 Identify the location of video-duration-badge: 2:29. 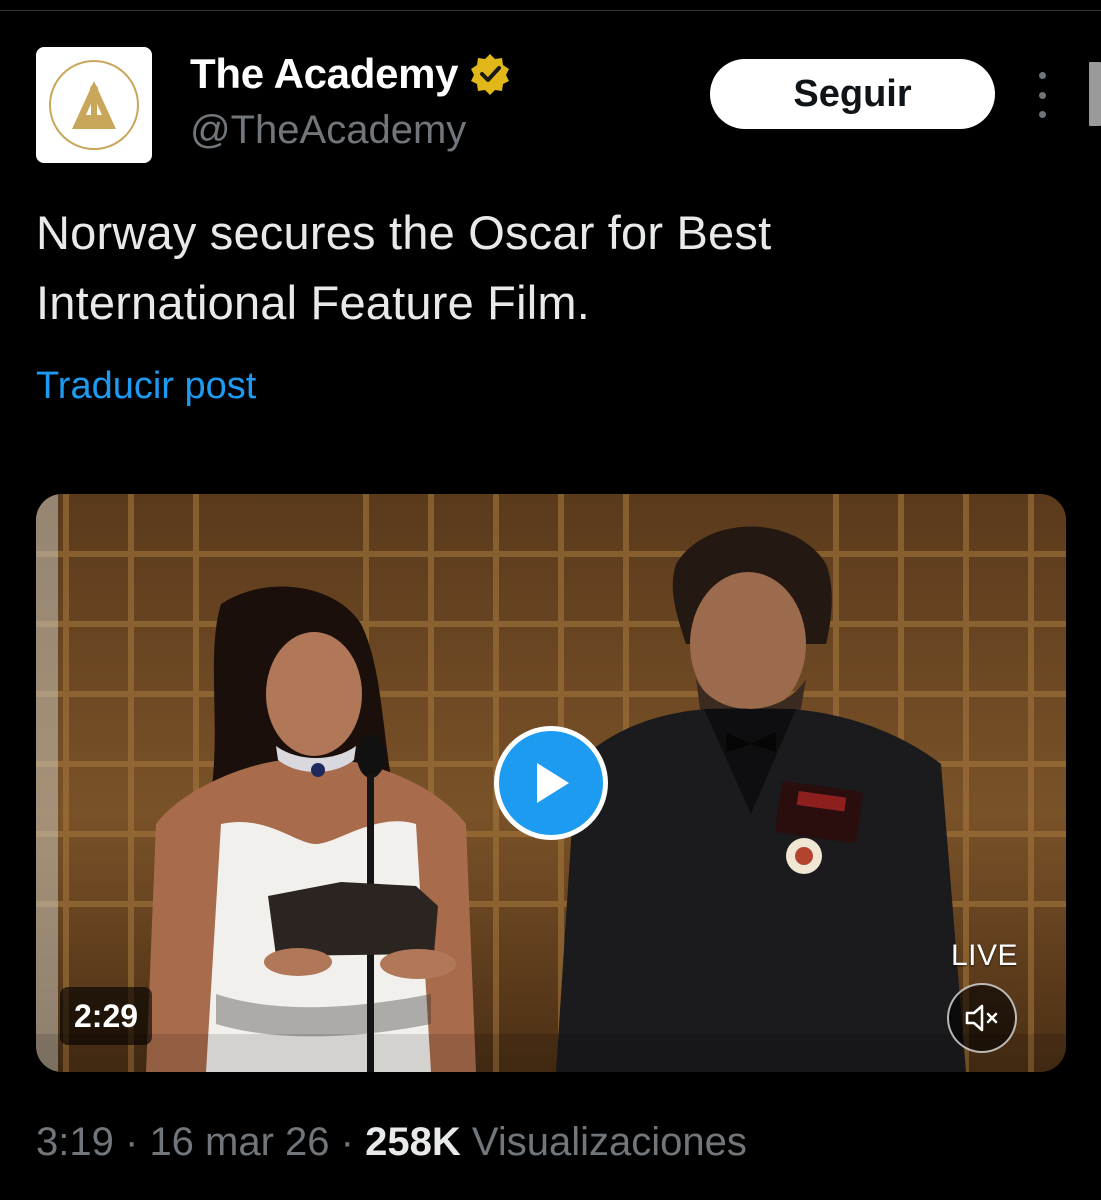
(106, 1016).